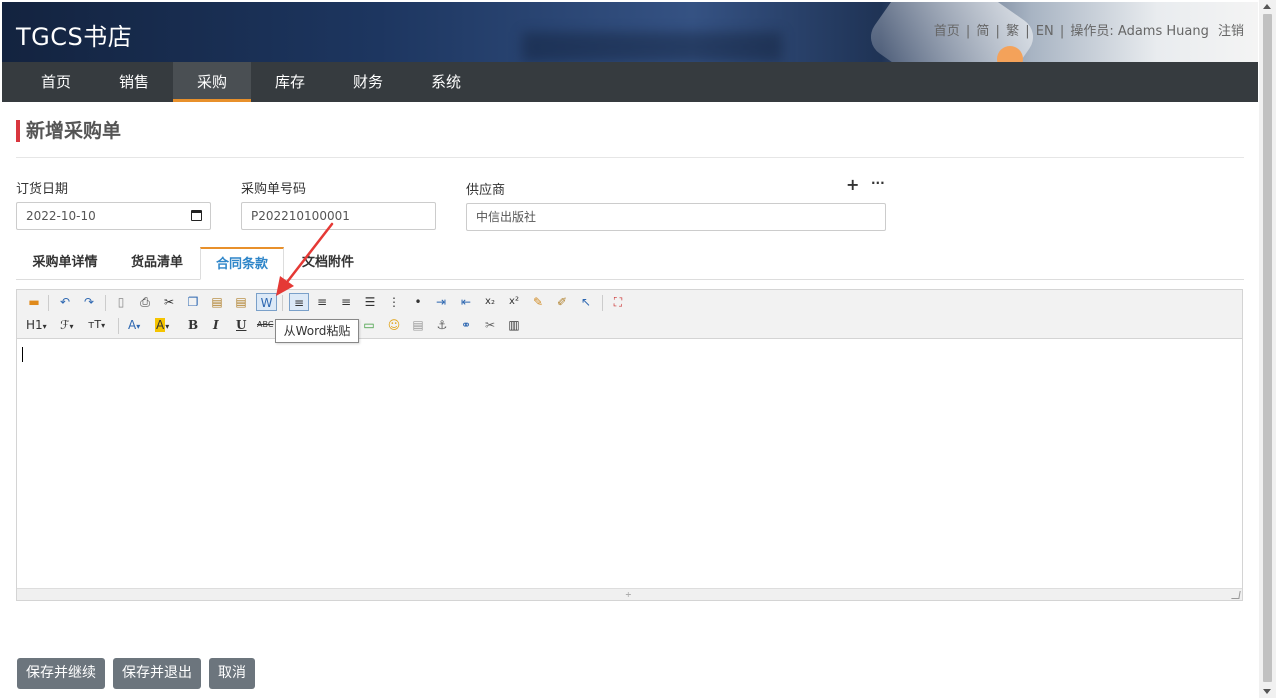 This screenshot has width=1276, height=698. Describe the element at coordinates (369, 325) in the screenshot. I see `insert-row-icon: ▭` at that location.